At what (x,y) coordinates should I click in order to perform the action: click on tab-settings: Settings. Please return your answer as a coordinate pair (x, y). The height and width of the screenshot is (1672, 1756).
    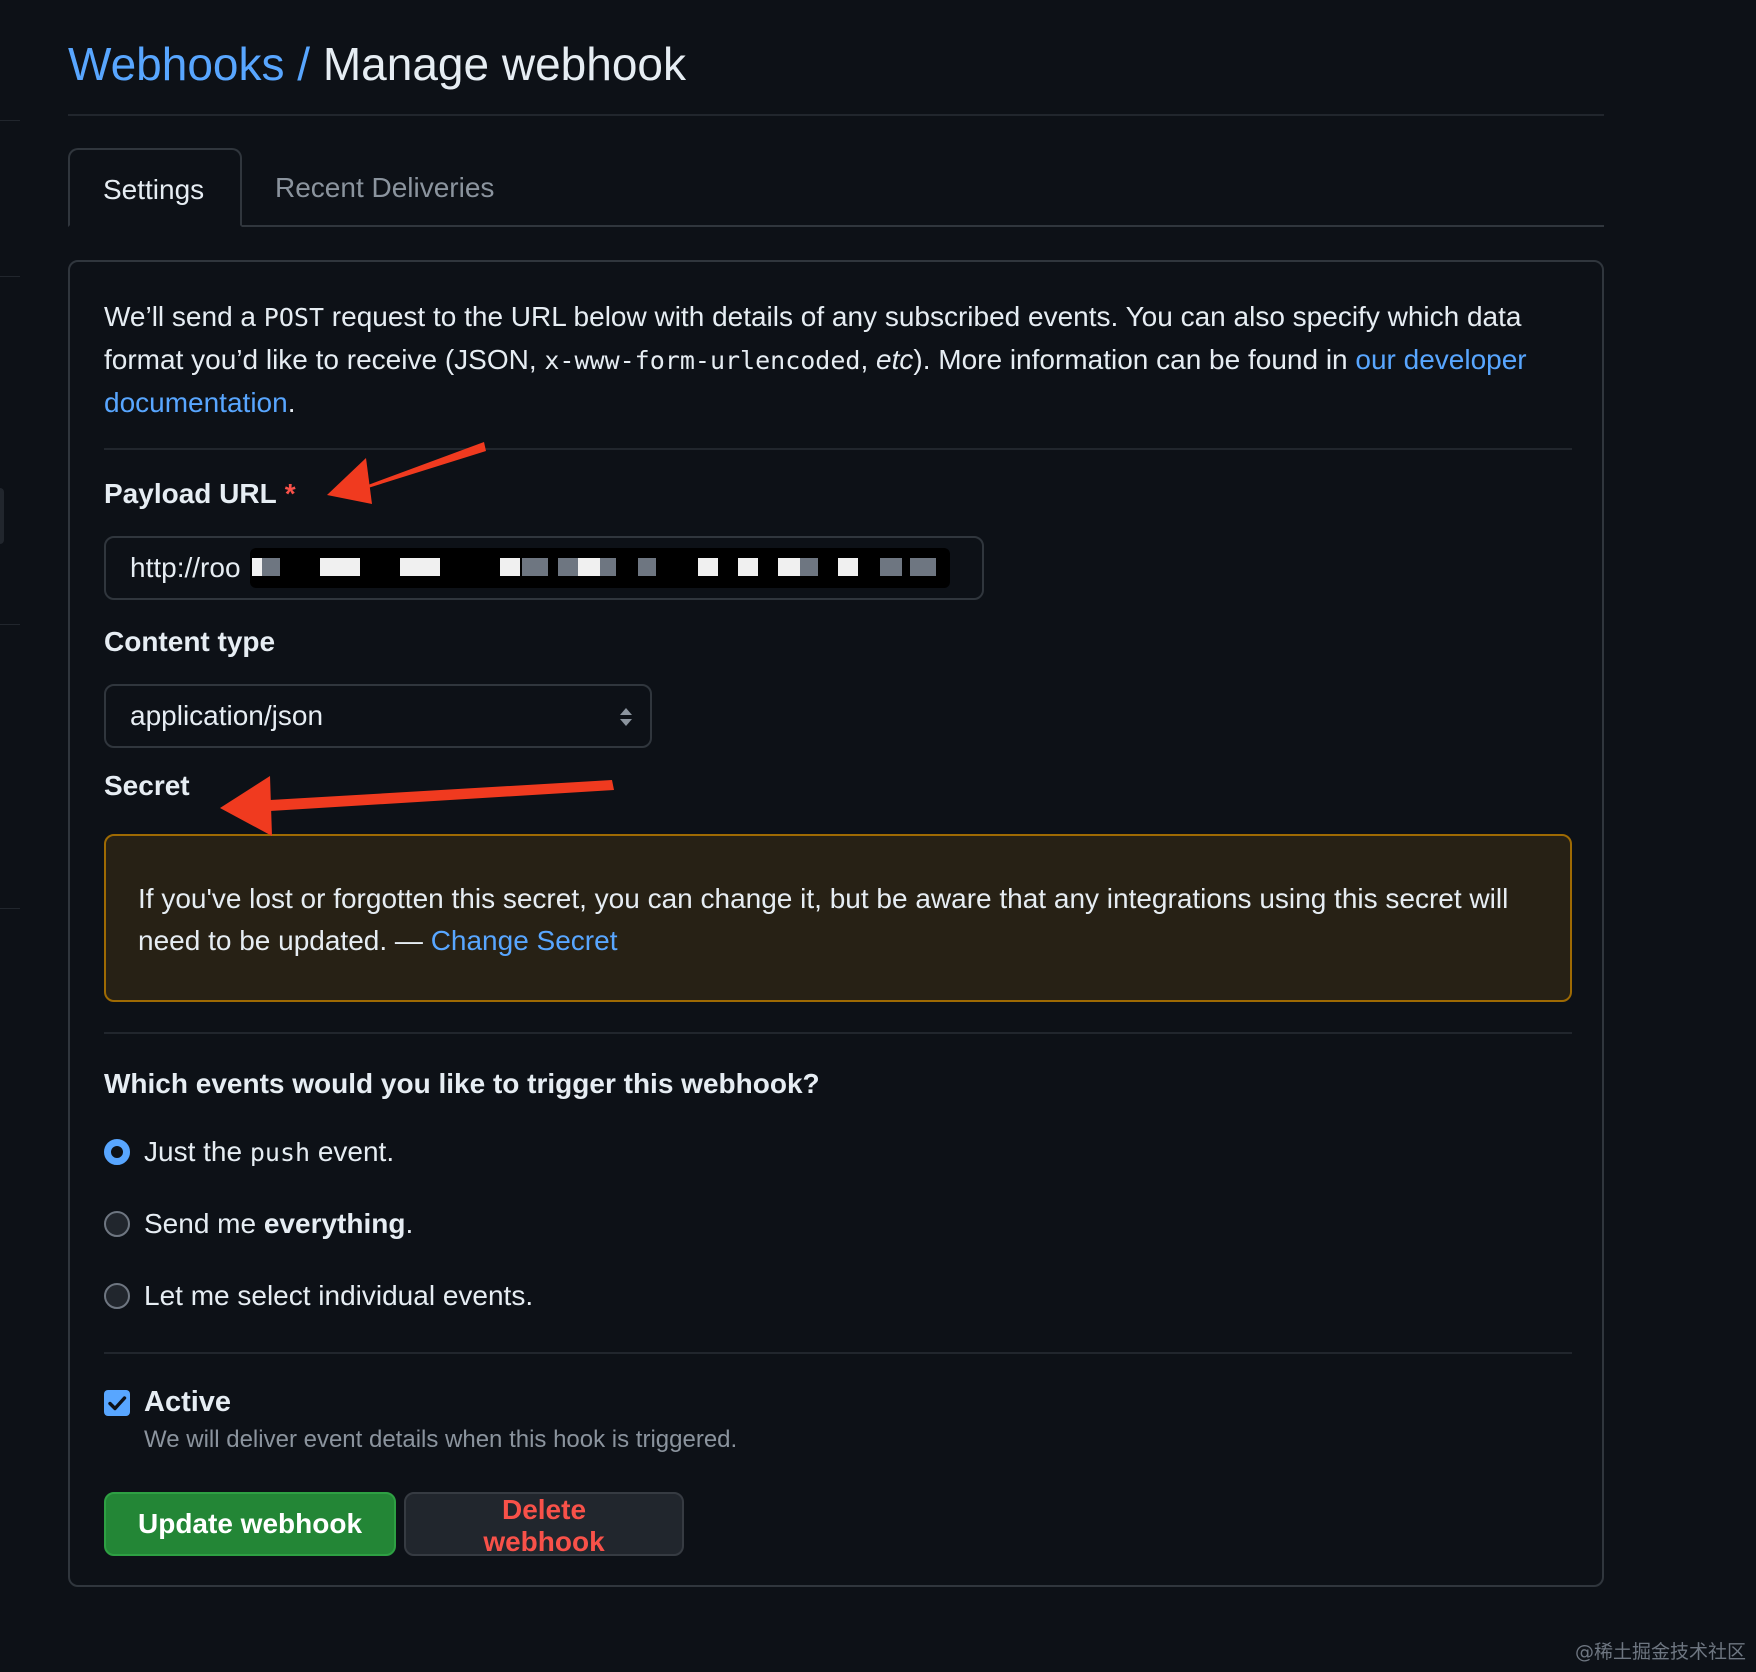
    Looking at the image, I should click on (155, 187).